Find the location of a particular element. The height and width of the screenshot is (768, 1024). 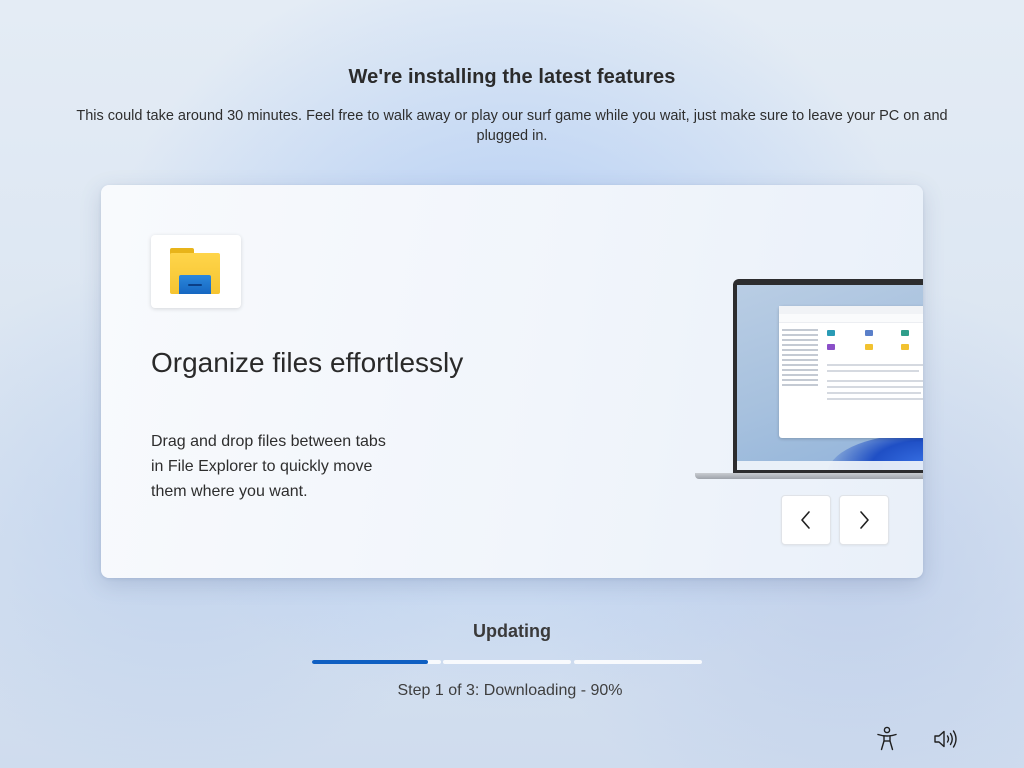

laptop-illustration is located at coordinates (809, 384).